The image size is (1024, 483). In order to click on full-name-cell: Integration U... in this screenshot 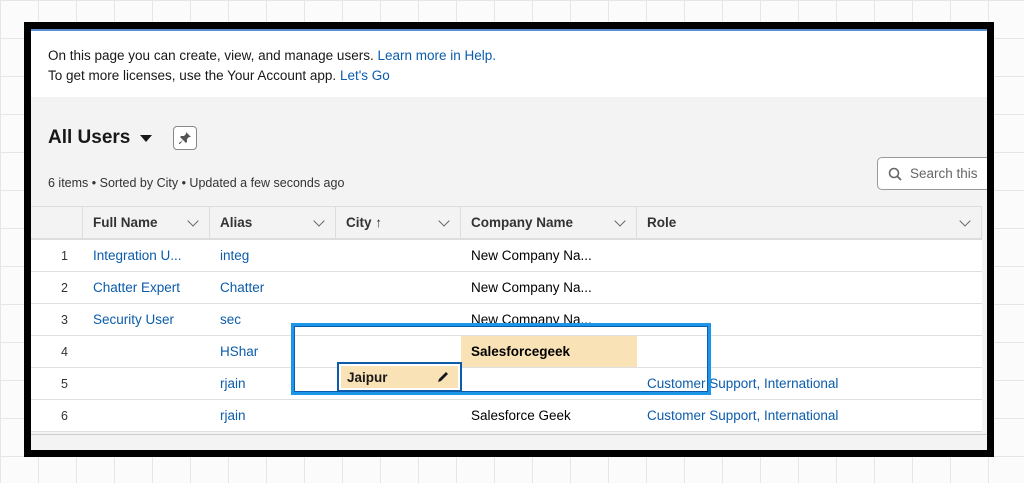, I will do `click(146, 255)`.